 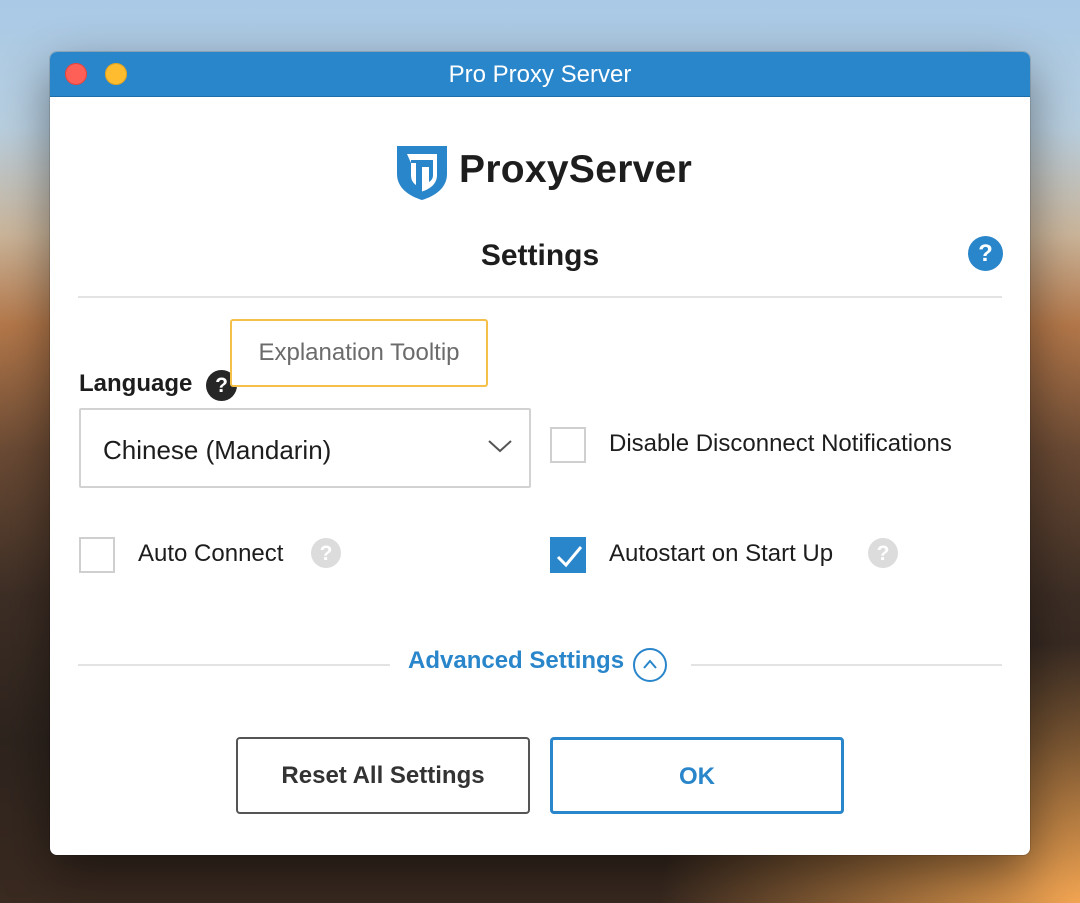 What do you see at coordinates (359, 353) in the screenshot?
I see `explanation-tooltip: Explanation Tooltip` at bounding box center [359, 353].